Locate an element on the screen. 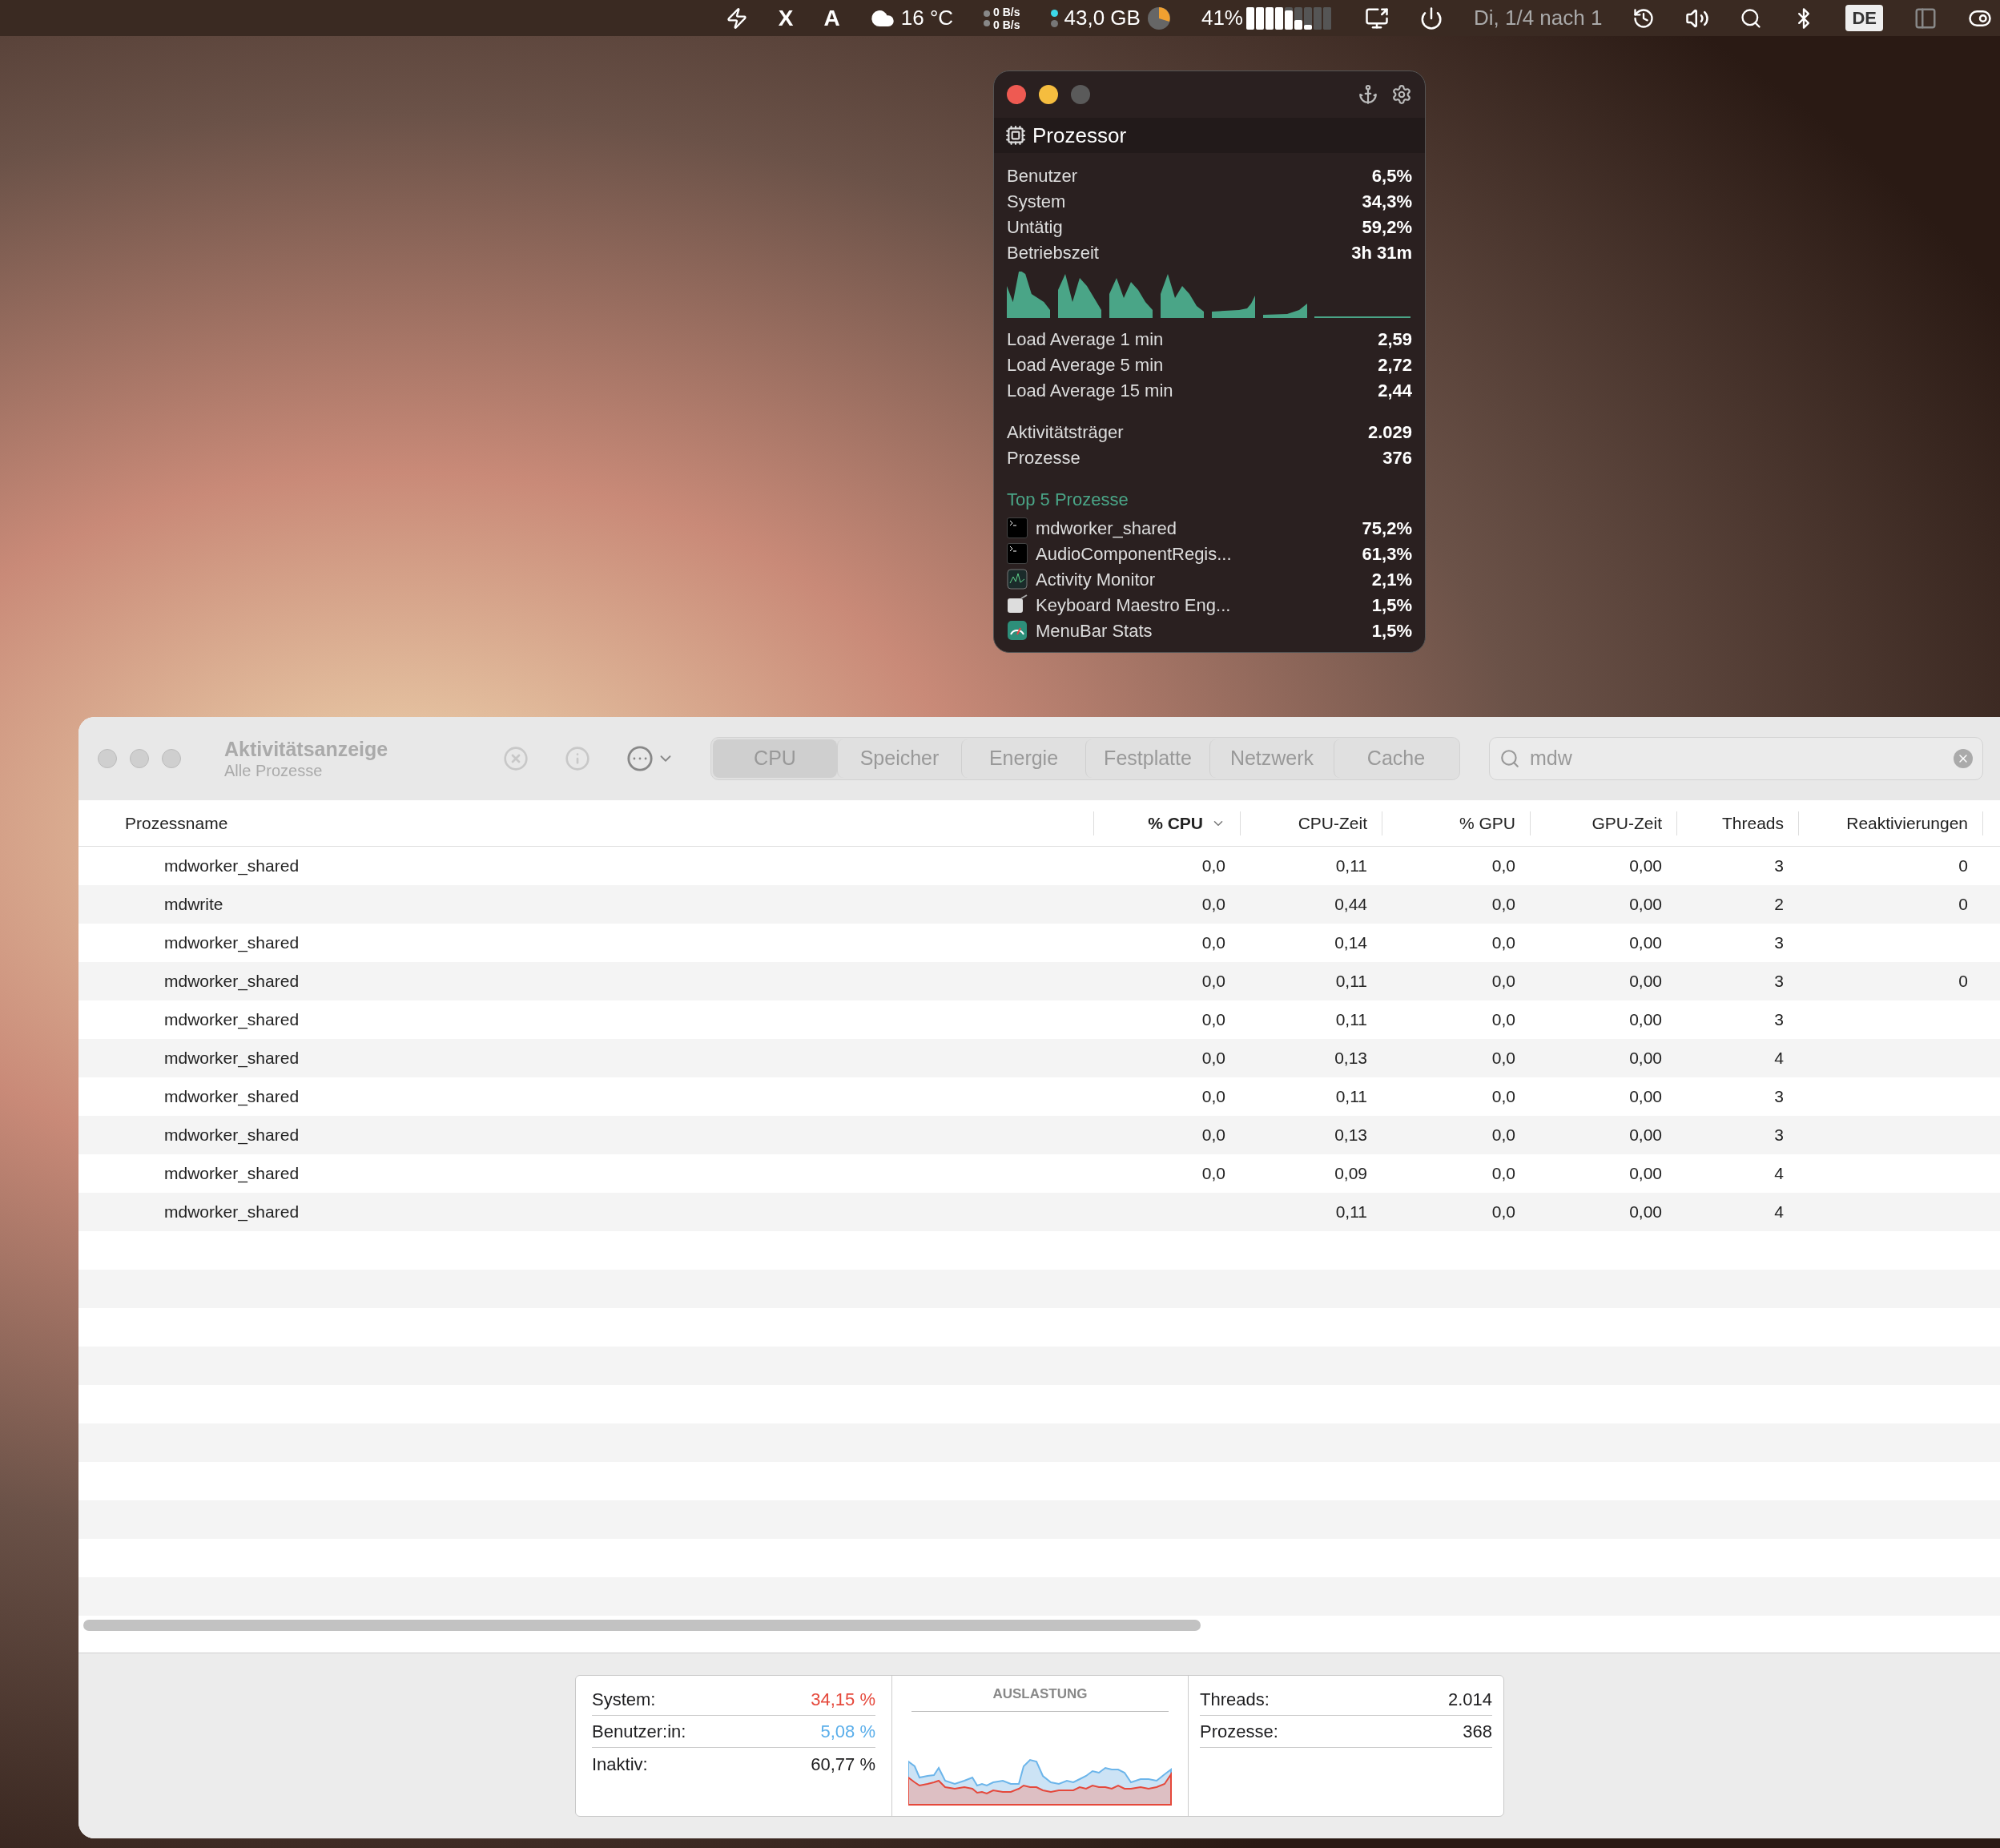  column-header: Threads is located at coordinates (1752, 823).